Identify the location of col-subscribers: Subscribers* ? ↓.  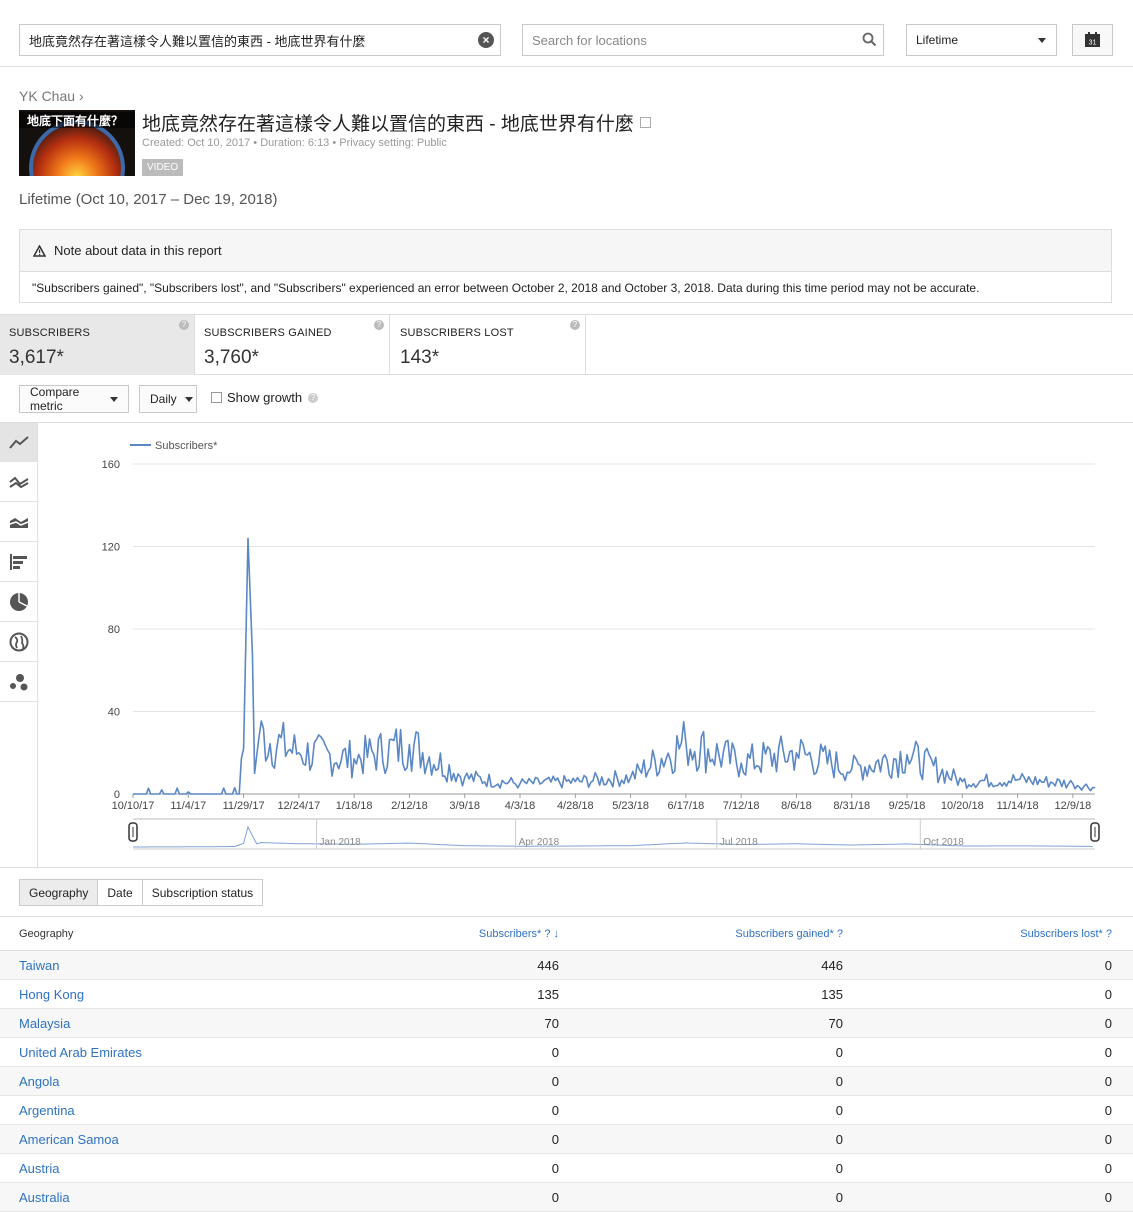
(519, 934).